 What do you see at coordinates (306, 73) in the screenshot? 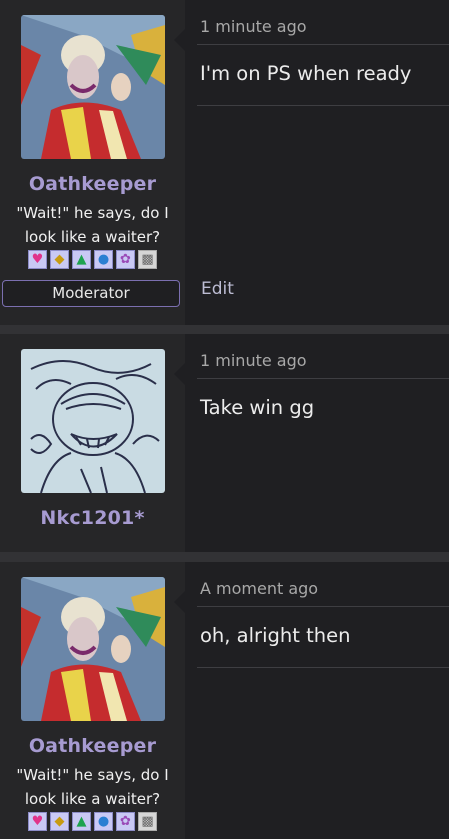
I see `message-text: I'm on PS when ready` at bounding box center [306, 73].